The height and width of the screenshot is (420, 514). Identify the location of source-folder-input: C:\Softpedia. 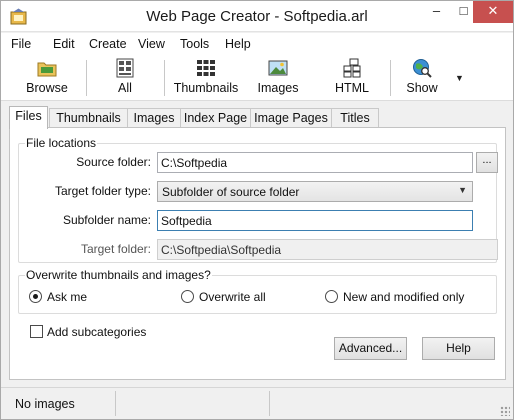
(315, 162).